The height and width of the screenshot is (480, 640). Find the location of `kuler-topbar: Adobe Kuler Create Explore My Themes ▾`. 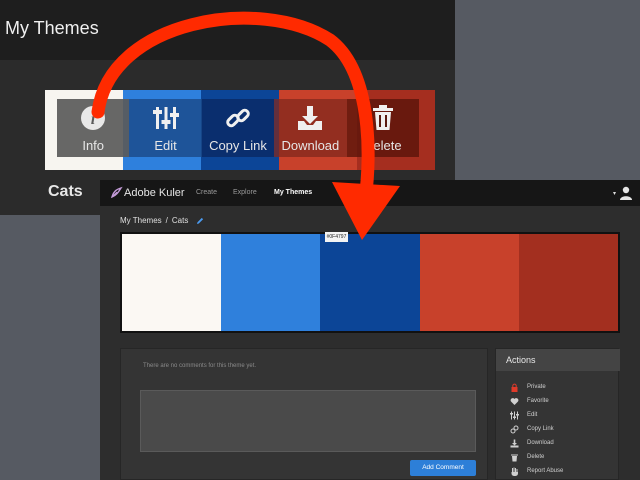

kuler-topbar: Adobe Kuler Create Explore My Themes ▾ is located at coordinates (370, 193).